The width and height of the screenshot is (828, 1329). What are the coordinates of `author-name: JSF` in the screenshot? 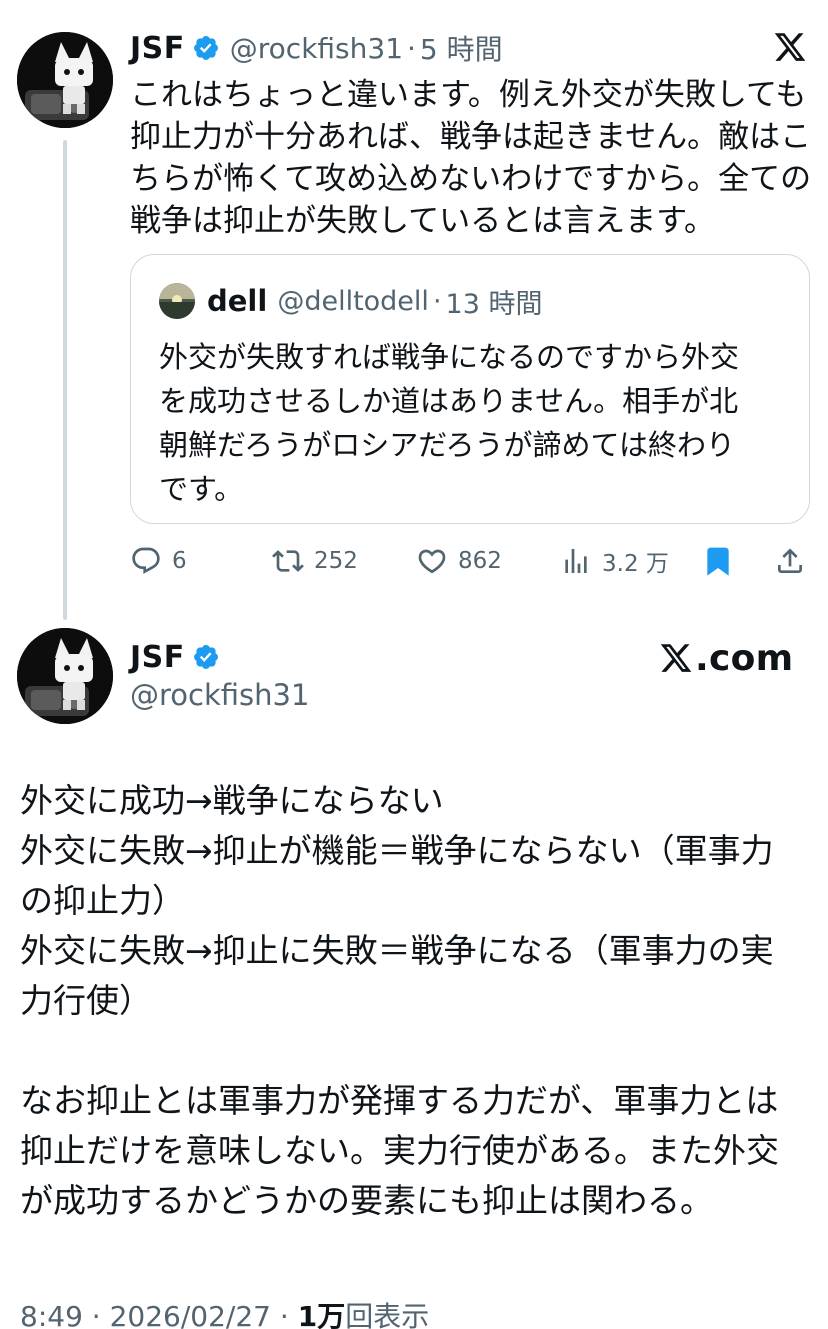 It's located at (157, 48).